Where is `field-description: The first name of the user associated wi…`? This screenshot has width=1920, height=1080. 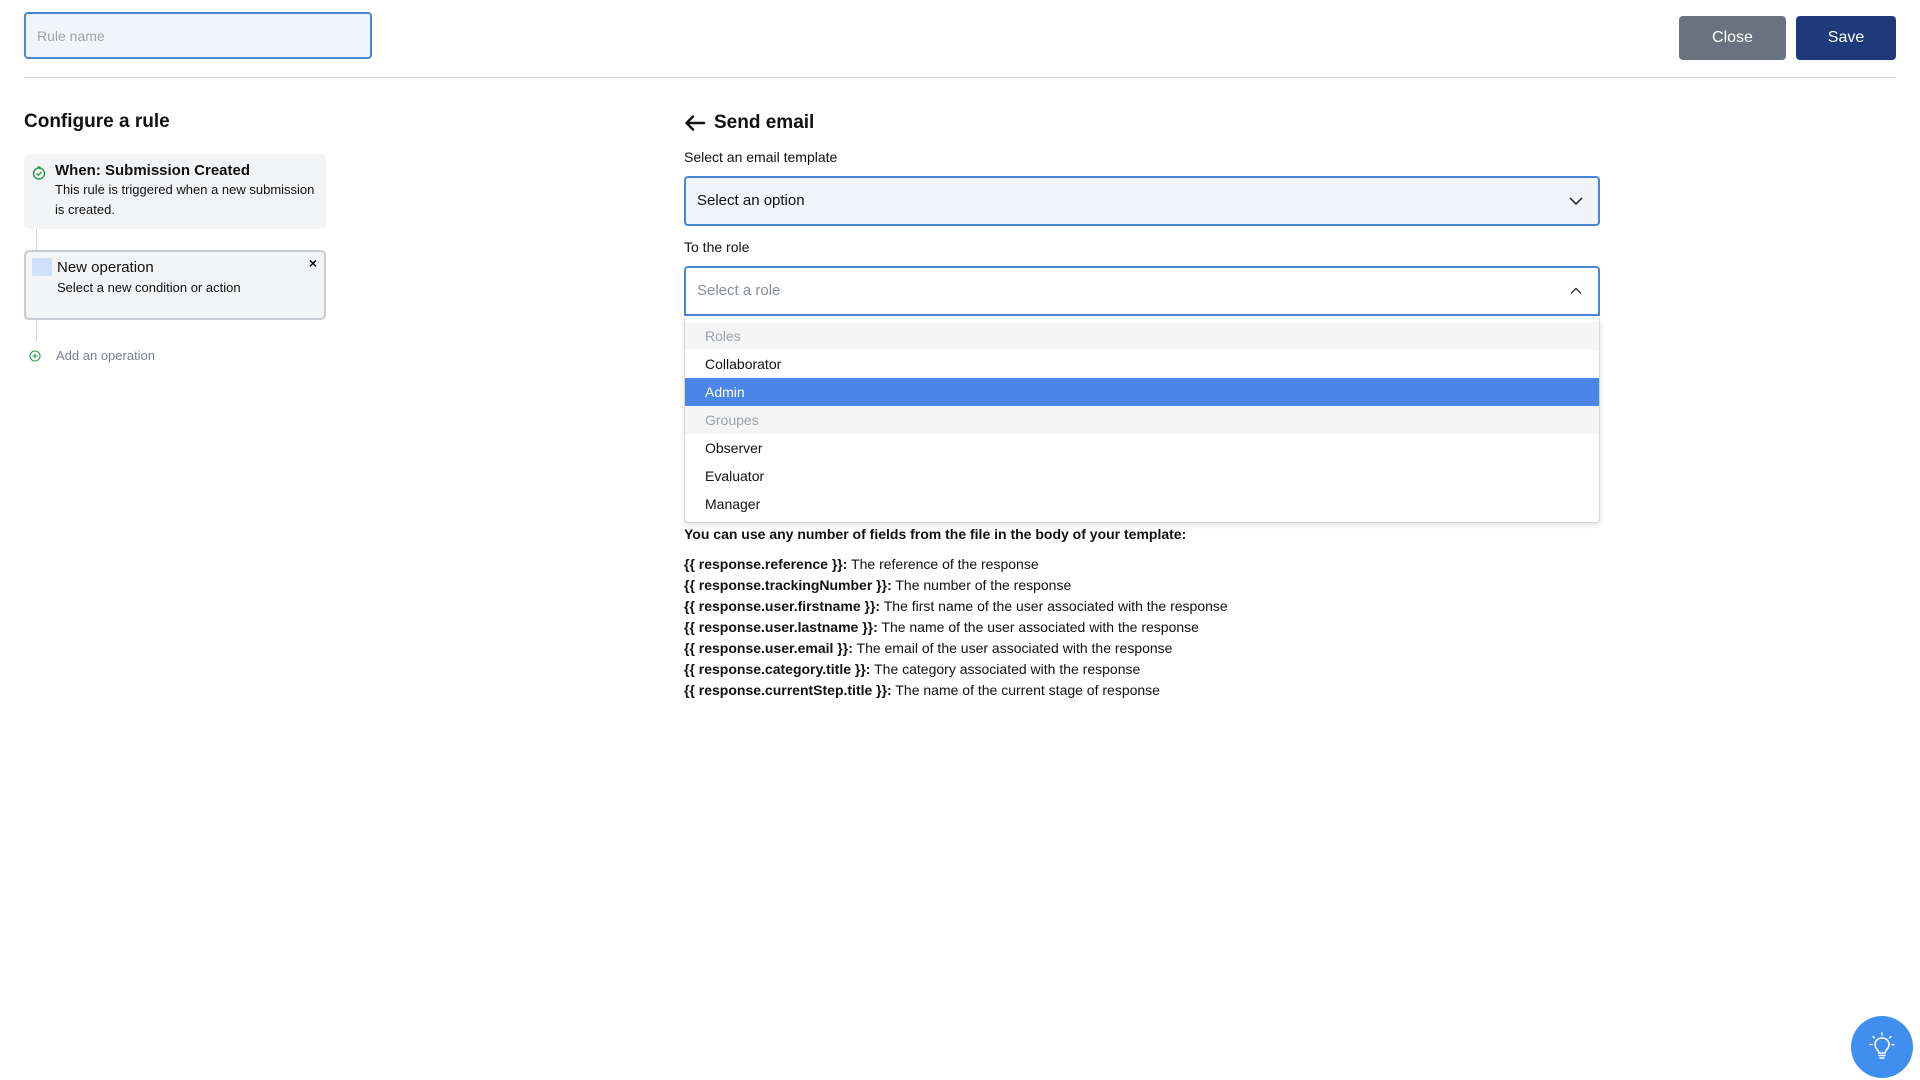
field-description: The first name of the user associated wi… is located at coordinates (1054, 606).